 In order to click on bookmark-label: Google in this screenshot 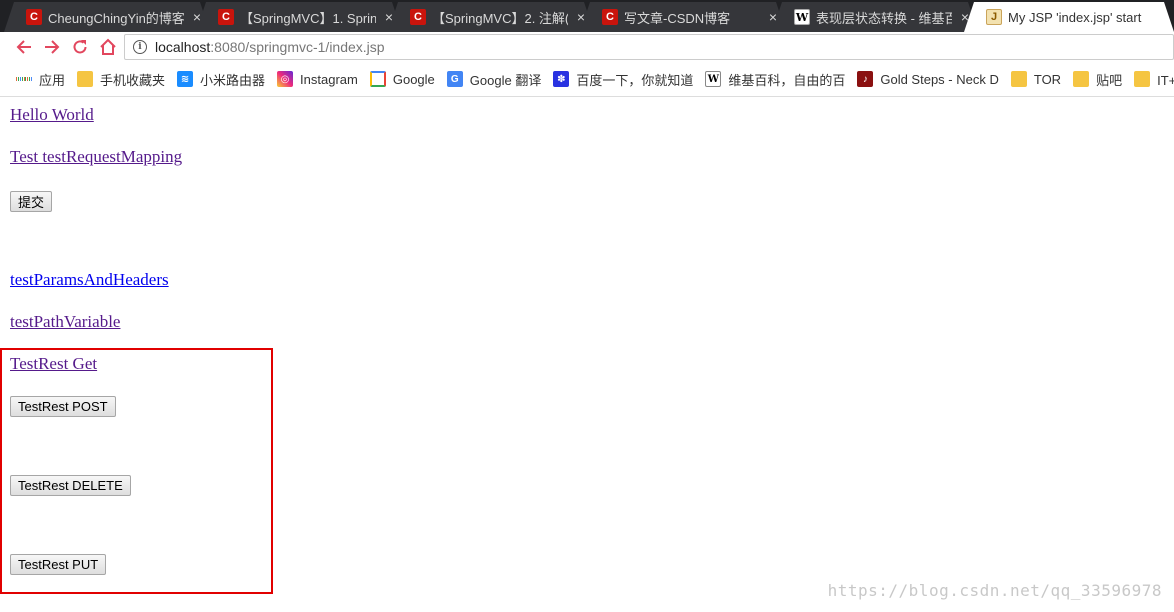, I will do `click(413, 79)`.